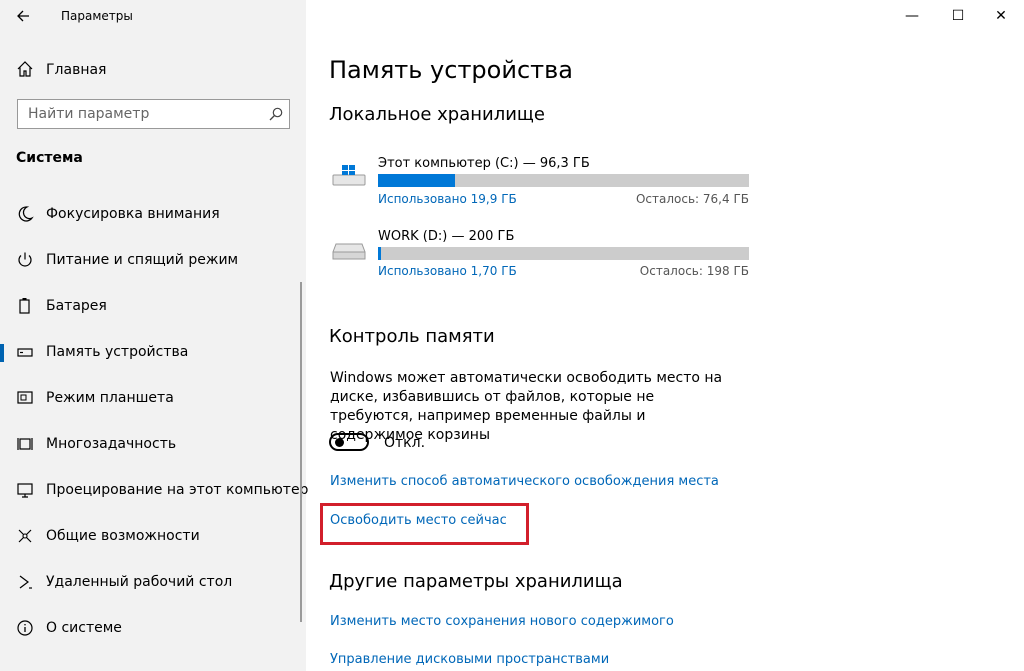  I want to click on info-icon, so click(25, 628).